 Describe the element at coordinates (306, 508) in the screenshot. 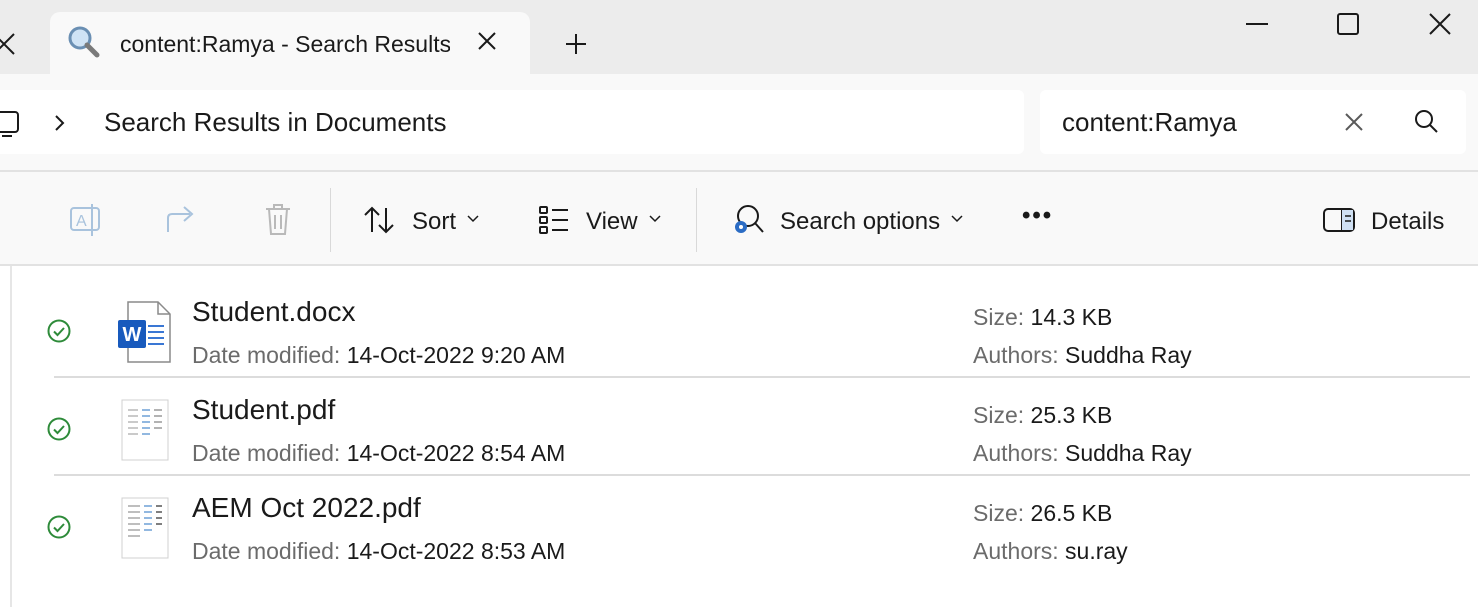

I see `file-name: AEM Oct 2022.pdf` at that location.